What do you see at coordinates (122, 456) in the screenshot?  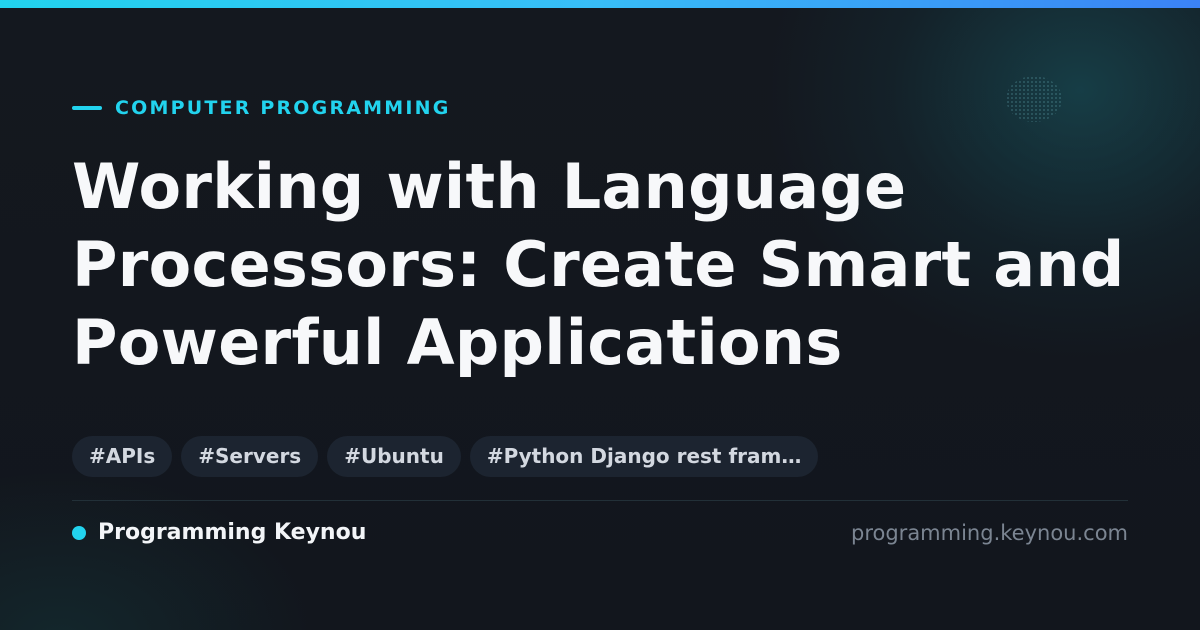 I see `tag-apis: #APIs` at bounding box center [122, 456].